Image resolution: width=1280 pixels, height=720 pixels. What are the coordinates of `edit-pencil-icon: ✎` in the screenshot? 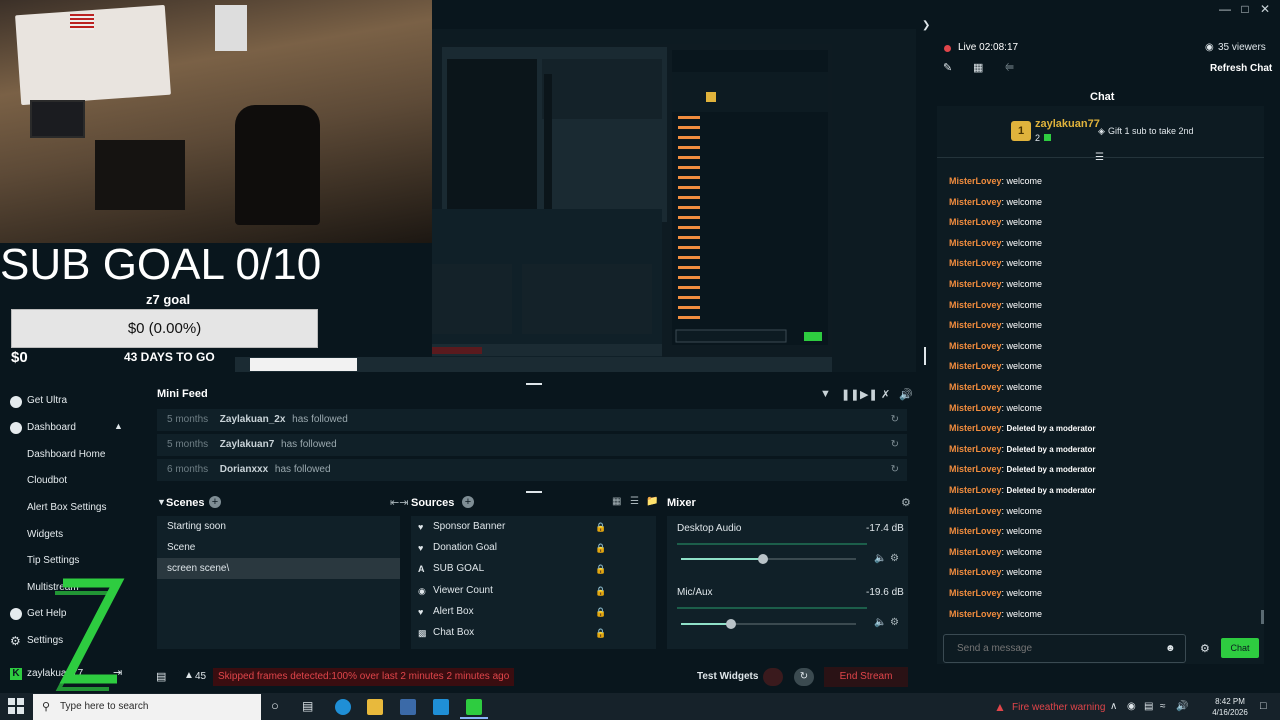 It's located at (947, 67).